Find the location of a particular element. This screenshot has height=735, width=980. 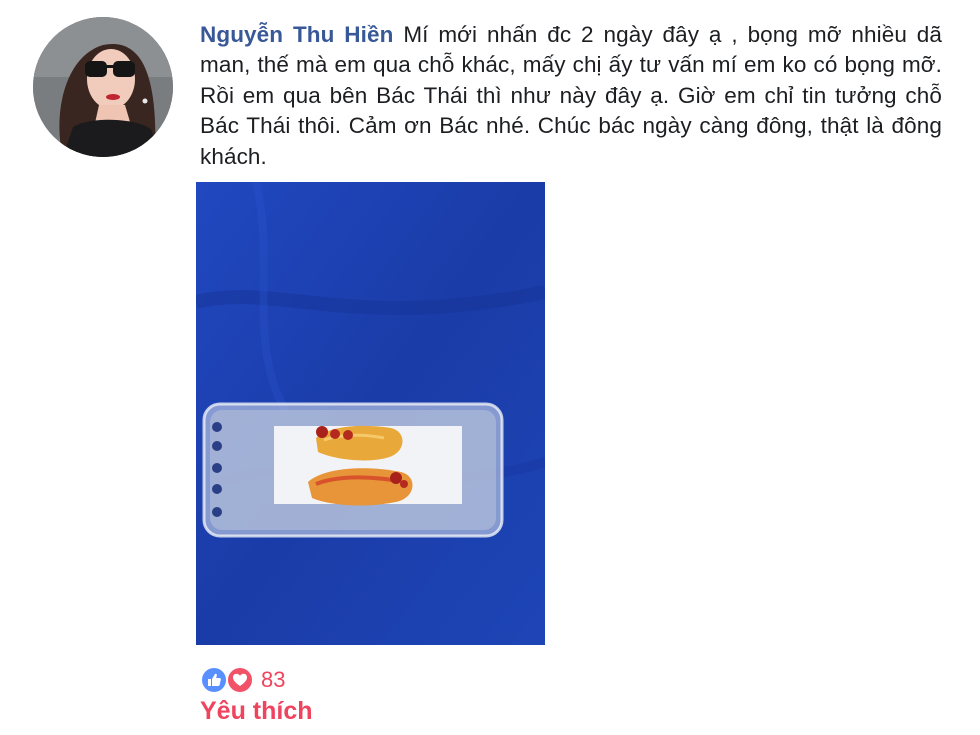

author-name: Nguyễn Thu Hiền is located at coordinates (296, 34).